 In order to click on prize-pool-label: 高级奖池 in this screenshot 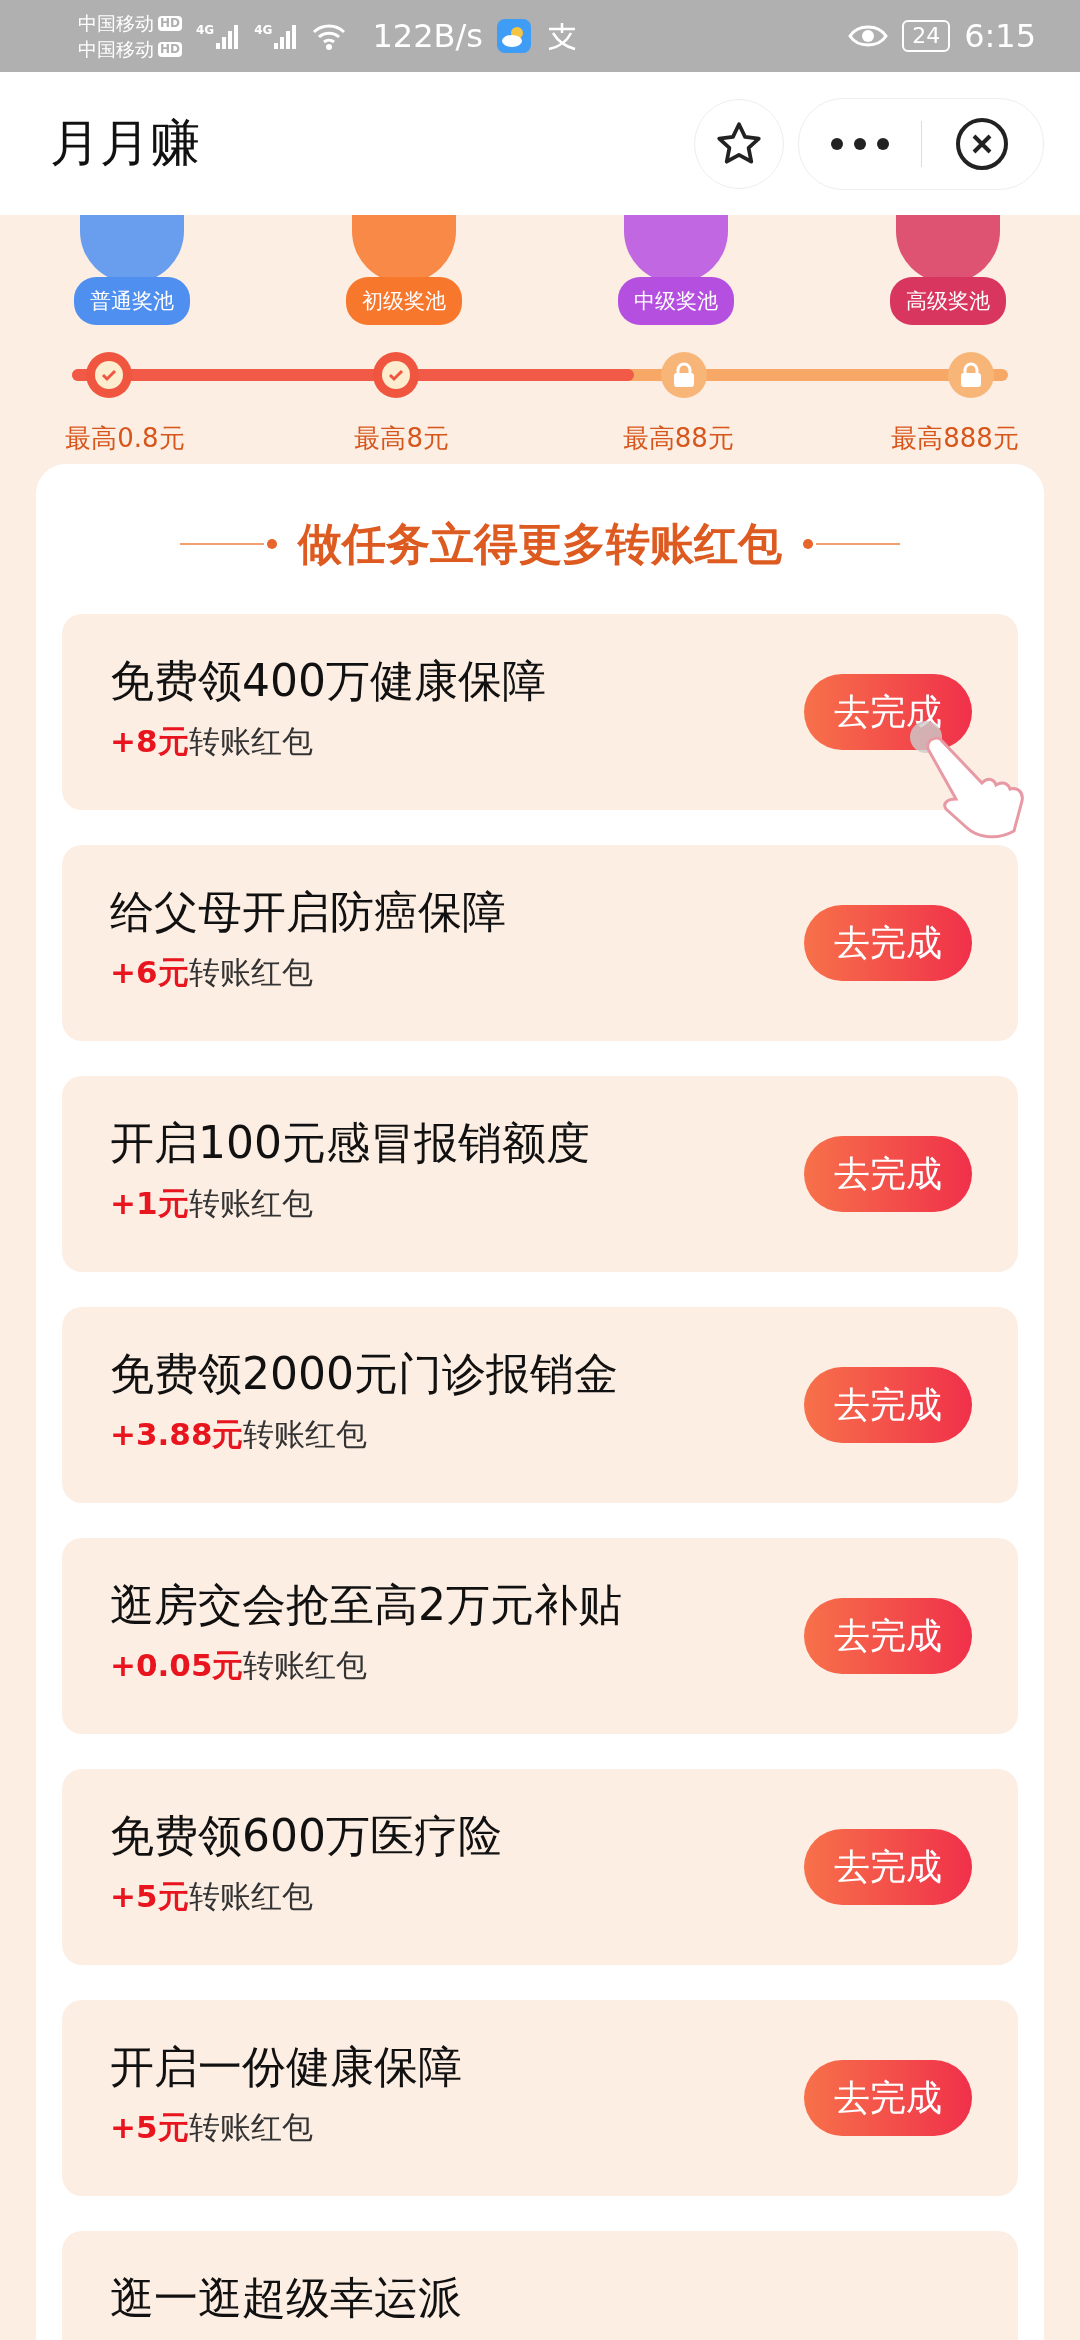, I will do `click(948, 301)`.